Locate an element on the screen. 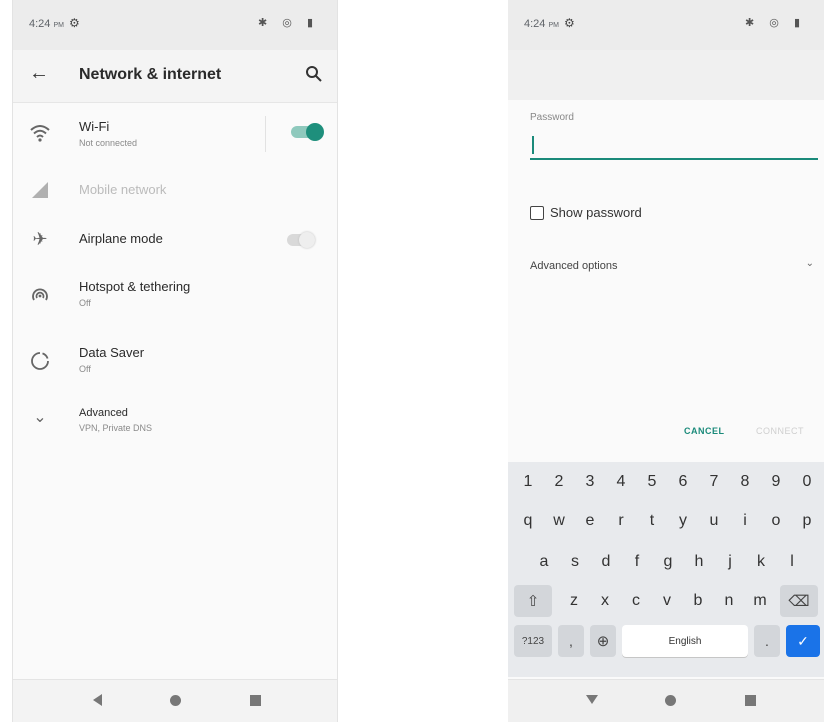 The height and width of the screenshot is (722, 824). key-t: t is located at coordinates (652, 521).